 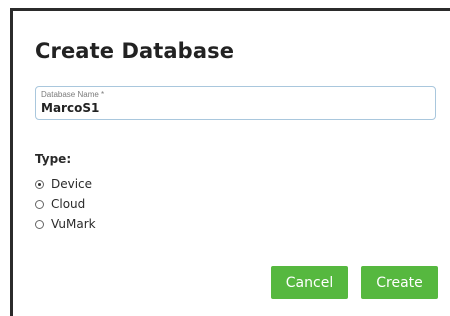 What do you see at coordinates (73, 224) in the screenshot?
I see `radio-label-vumark: VuMark` at bounding box center [73, 224].